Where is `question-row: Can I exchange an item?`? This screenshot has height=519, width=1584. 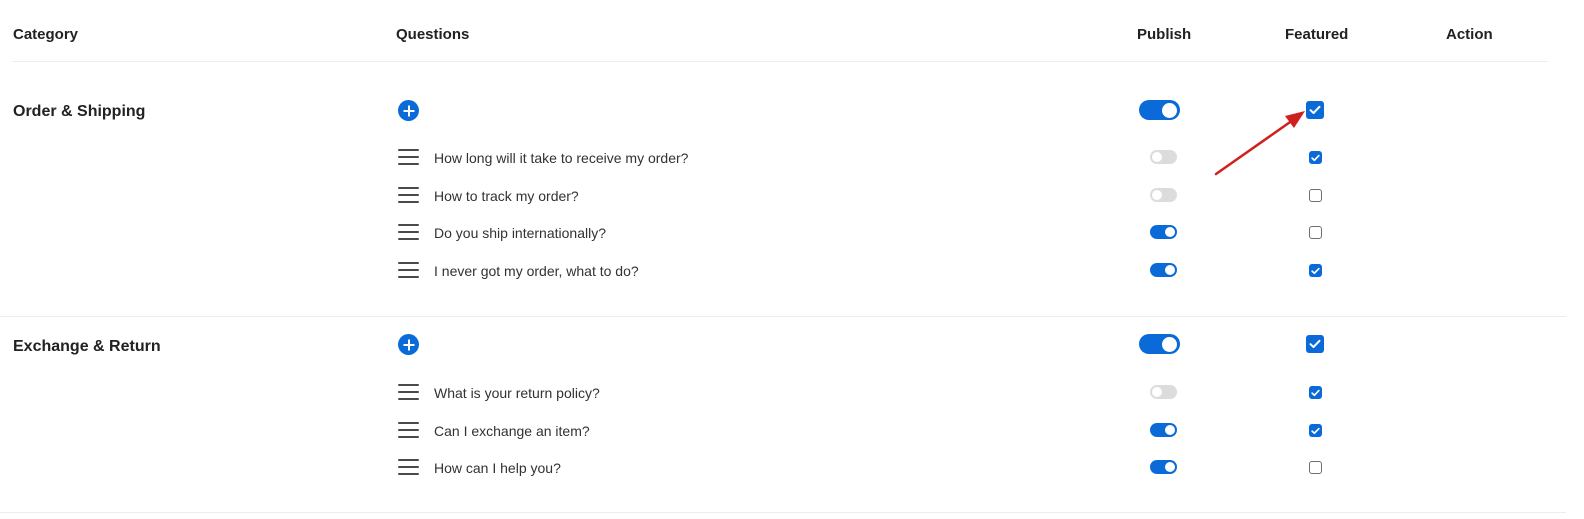 question-row: Can I exchange an item? is located at coordinates (792, 431).